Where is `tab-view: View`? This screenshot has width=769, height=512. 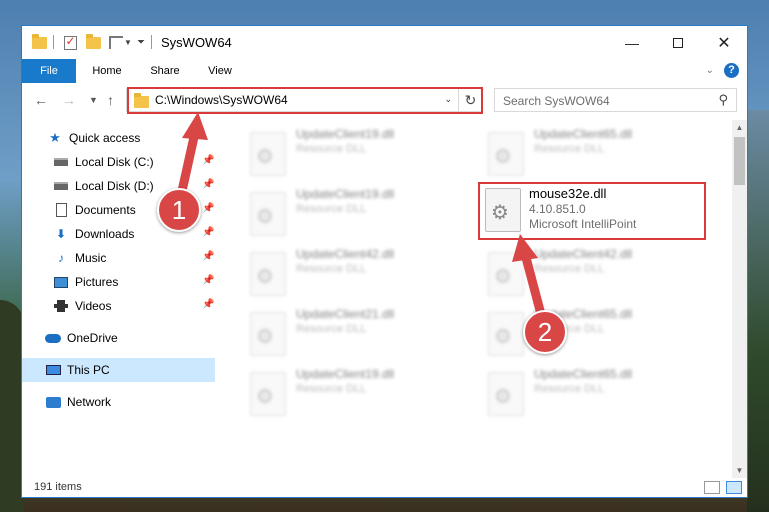
tab-view: View is located at coordinates (220, 71).